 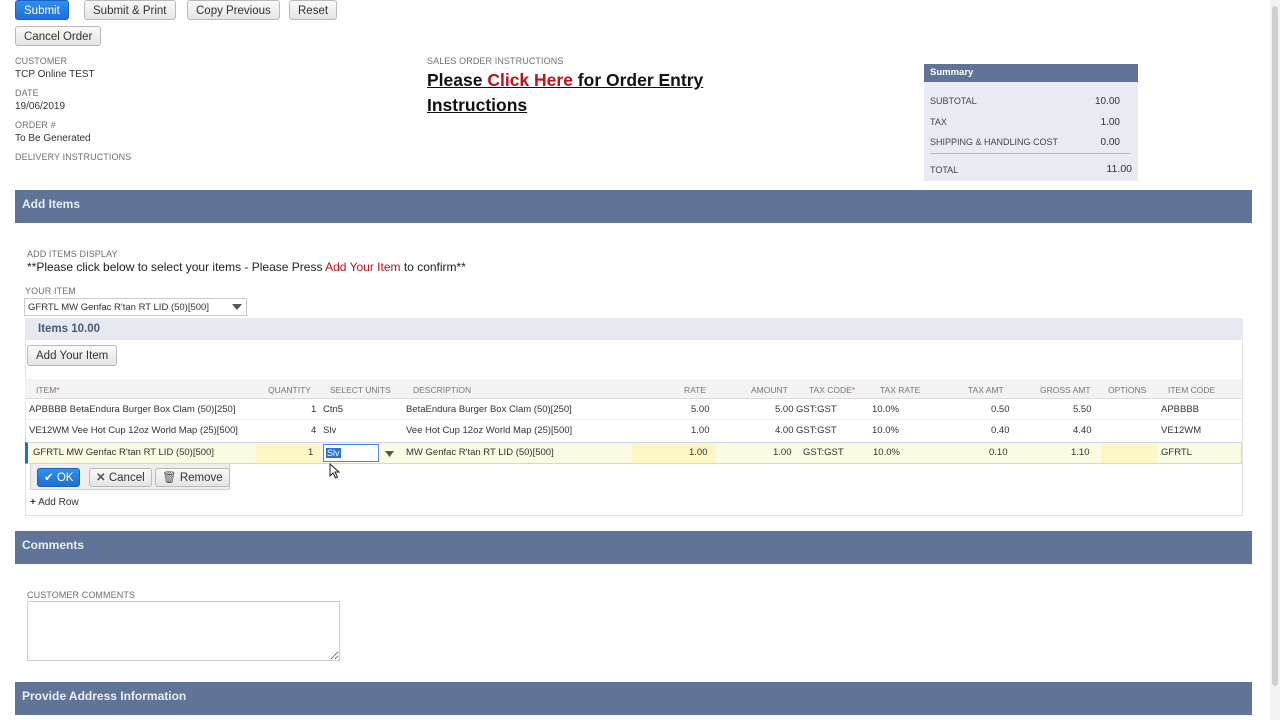 What do you see at coordinates (50, 291) in the screenshot?
I see `your-item-label: YOUR ITEM` at bounding box center [50, 291].